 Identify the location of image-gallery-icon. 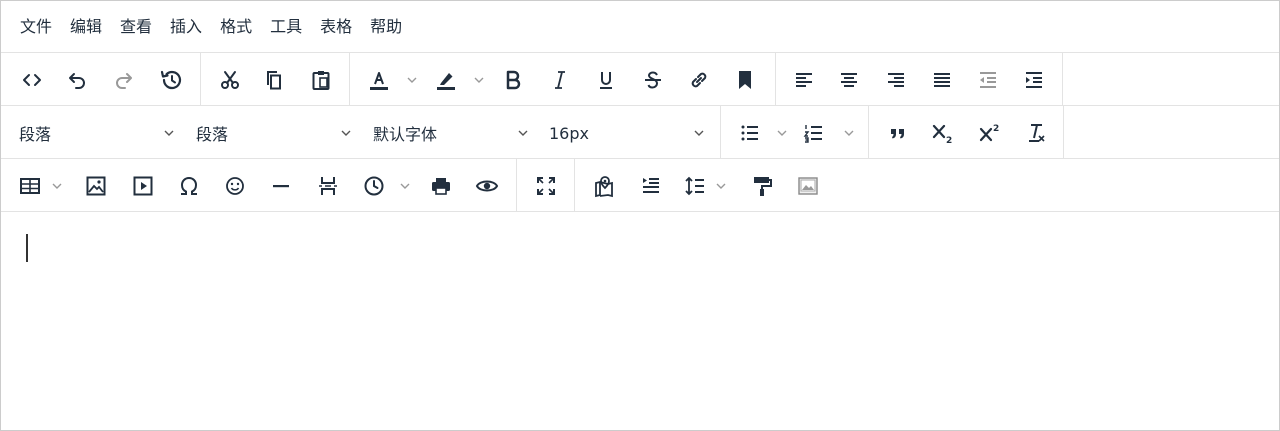
(808, 186).